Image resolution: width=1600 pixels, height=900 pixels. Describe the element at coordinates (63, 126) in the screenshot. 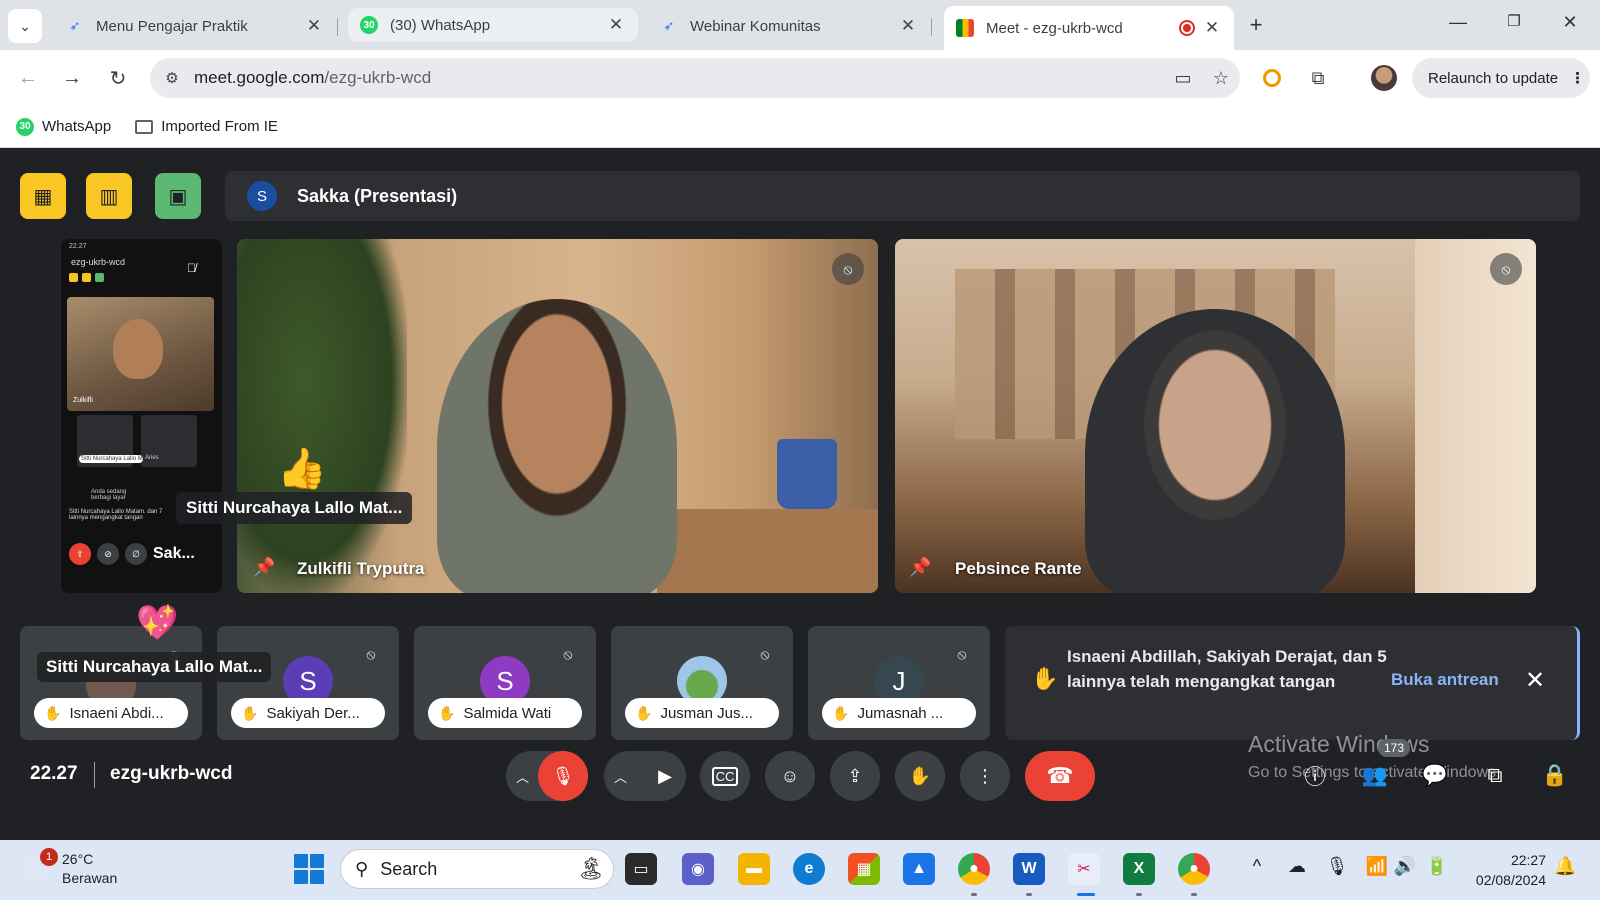

I see `bookmark-whatsapp: 30 WhatsApp` at that location.